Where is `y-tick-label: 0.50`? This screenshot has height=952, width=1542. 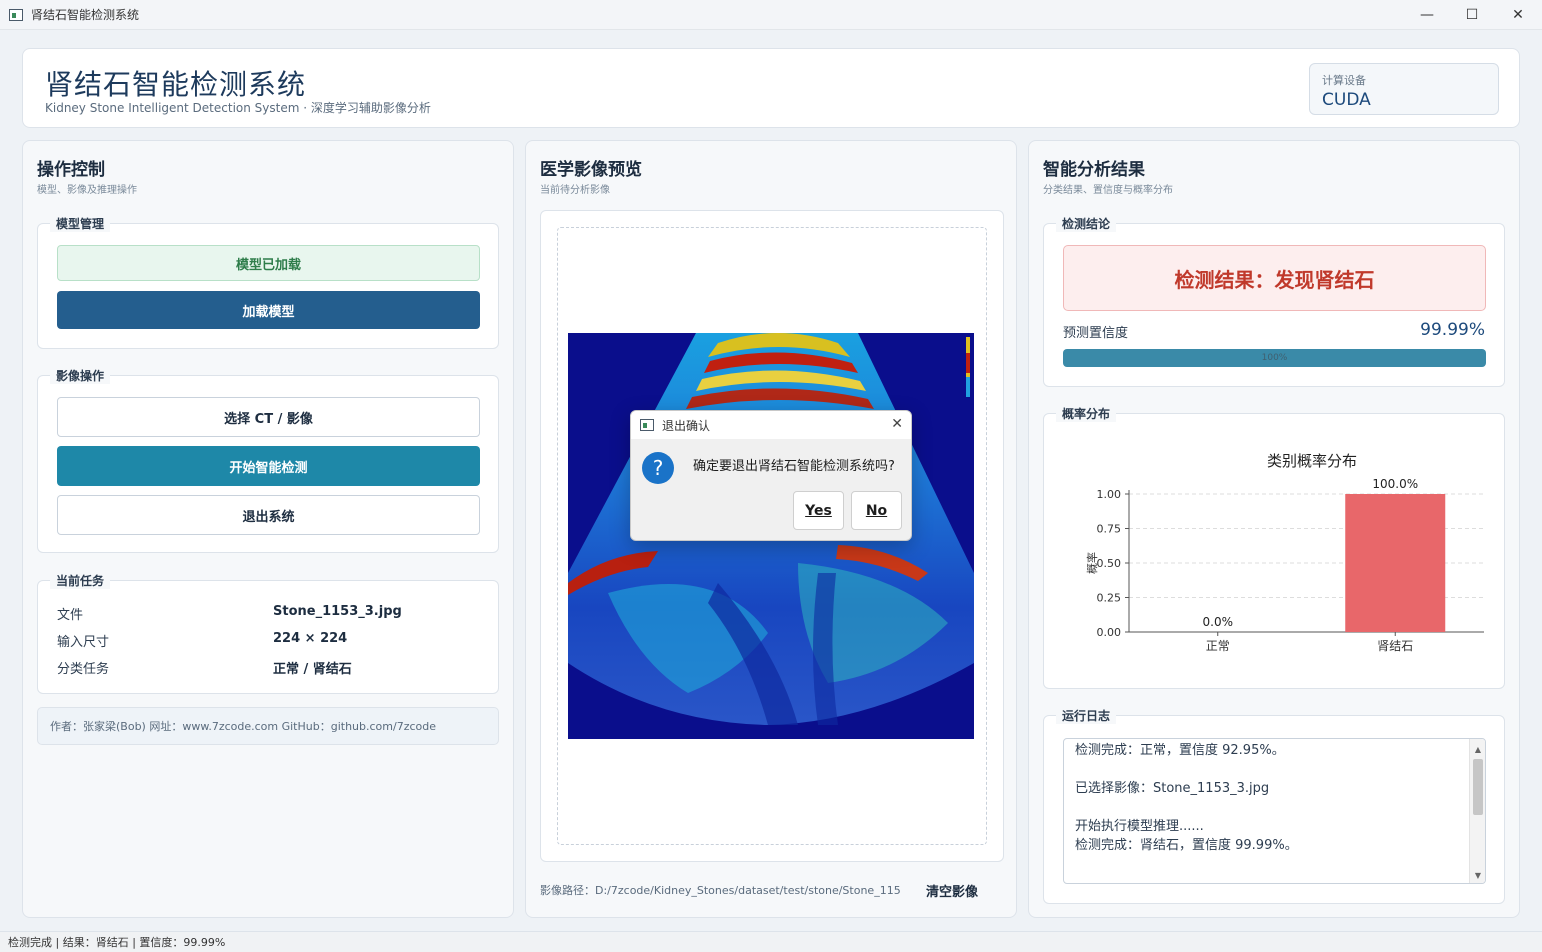 y-tick-label: 0.50 is located at coordinates (1109, 563).